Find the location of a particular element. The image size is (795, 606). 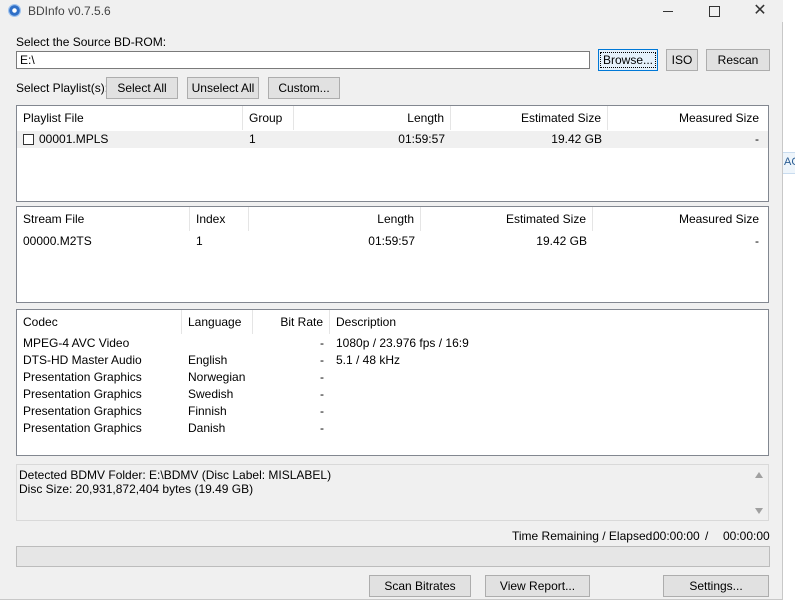

col-playlist-file: Playlist File is located at coordinates (130, 118).